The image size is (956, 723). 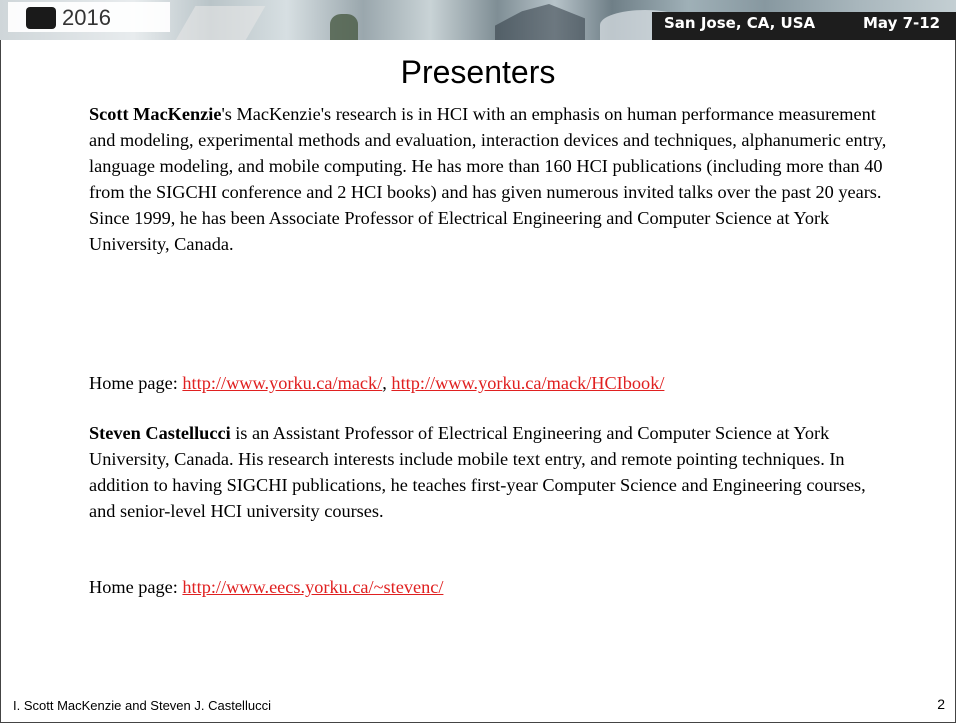 What do you see at coordinates (527, 383) in the screenshot?
I see `hci-book-link: http://www.yorku.ca/mack/HCIbook/` at bounding box center [527, 383].